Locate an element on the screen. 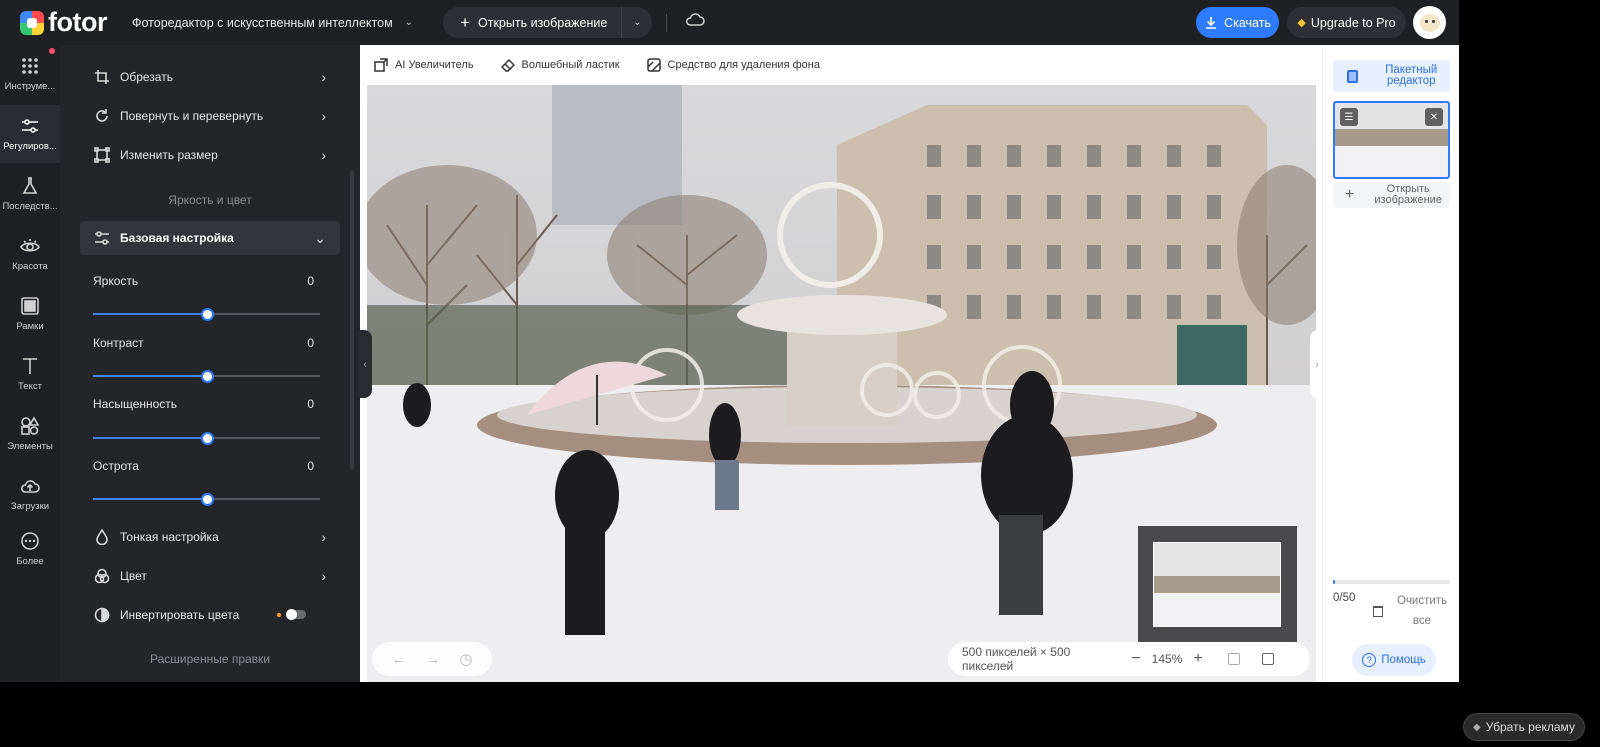 The image size is (1600, 747). batch-editor-label: Пакетный редактор is located at coordinates (1411, 75).